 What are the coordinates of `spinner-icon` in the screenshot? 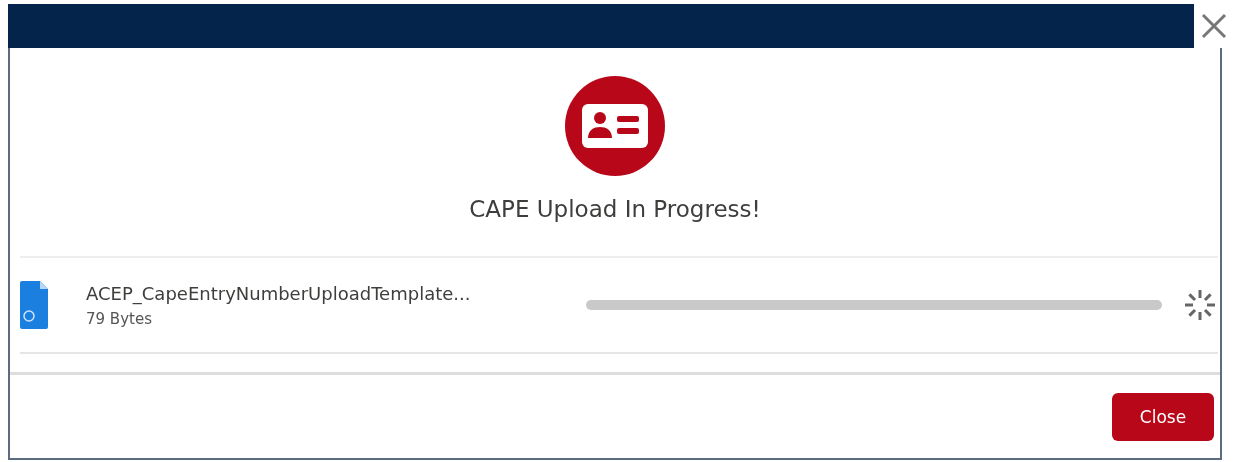 It's located at (1200, 305).